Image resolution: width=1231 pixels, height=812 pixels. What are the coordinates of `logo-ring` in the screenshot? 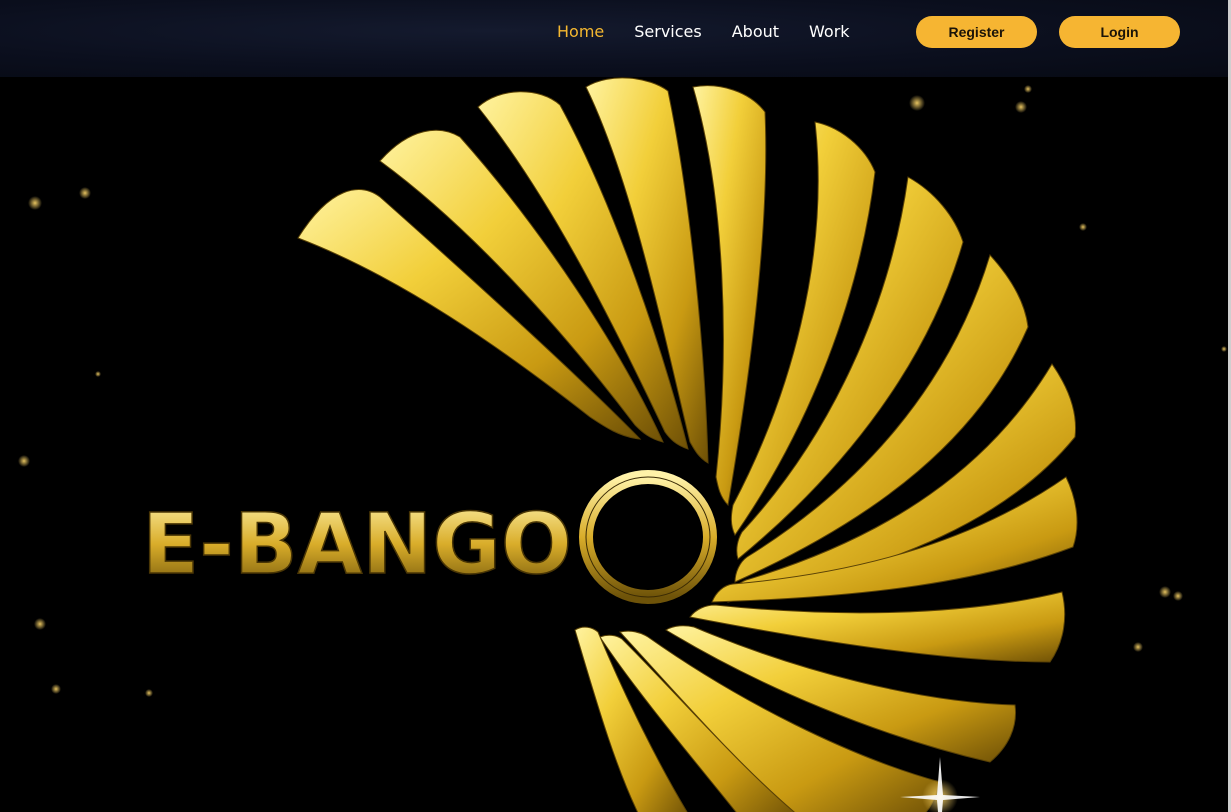 It's located at (648, 537).